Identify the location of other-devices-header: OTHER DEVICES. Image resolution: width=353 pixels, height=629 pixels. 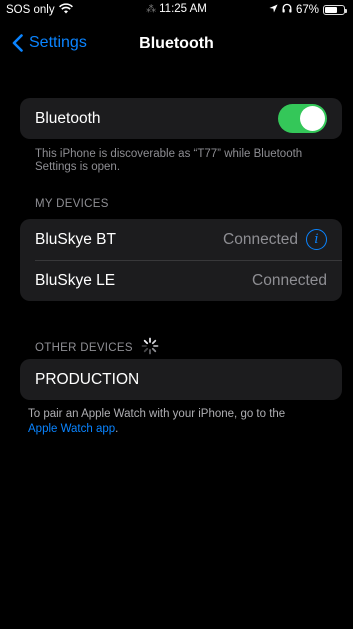
(97, 347).